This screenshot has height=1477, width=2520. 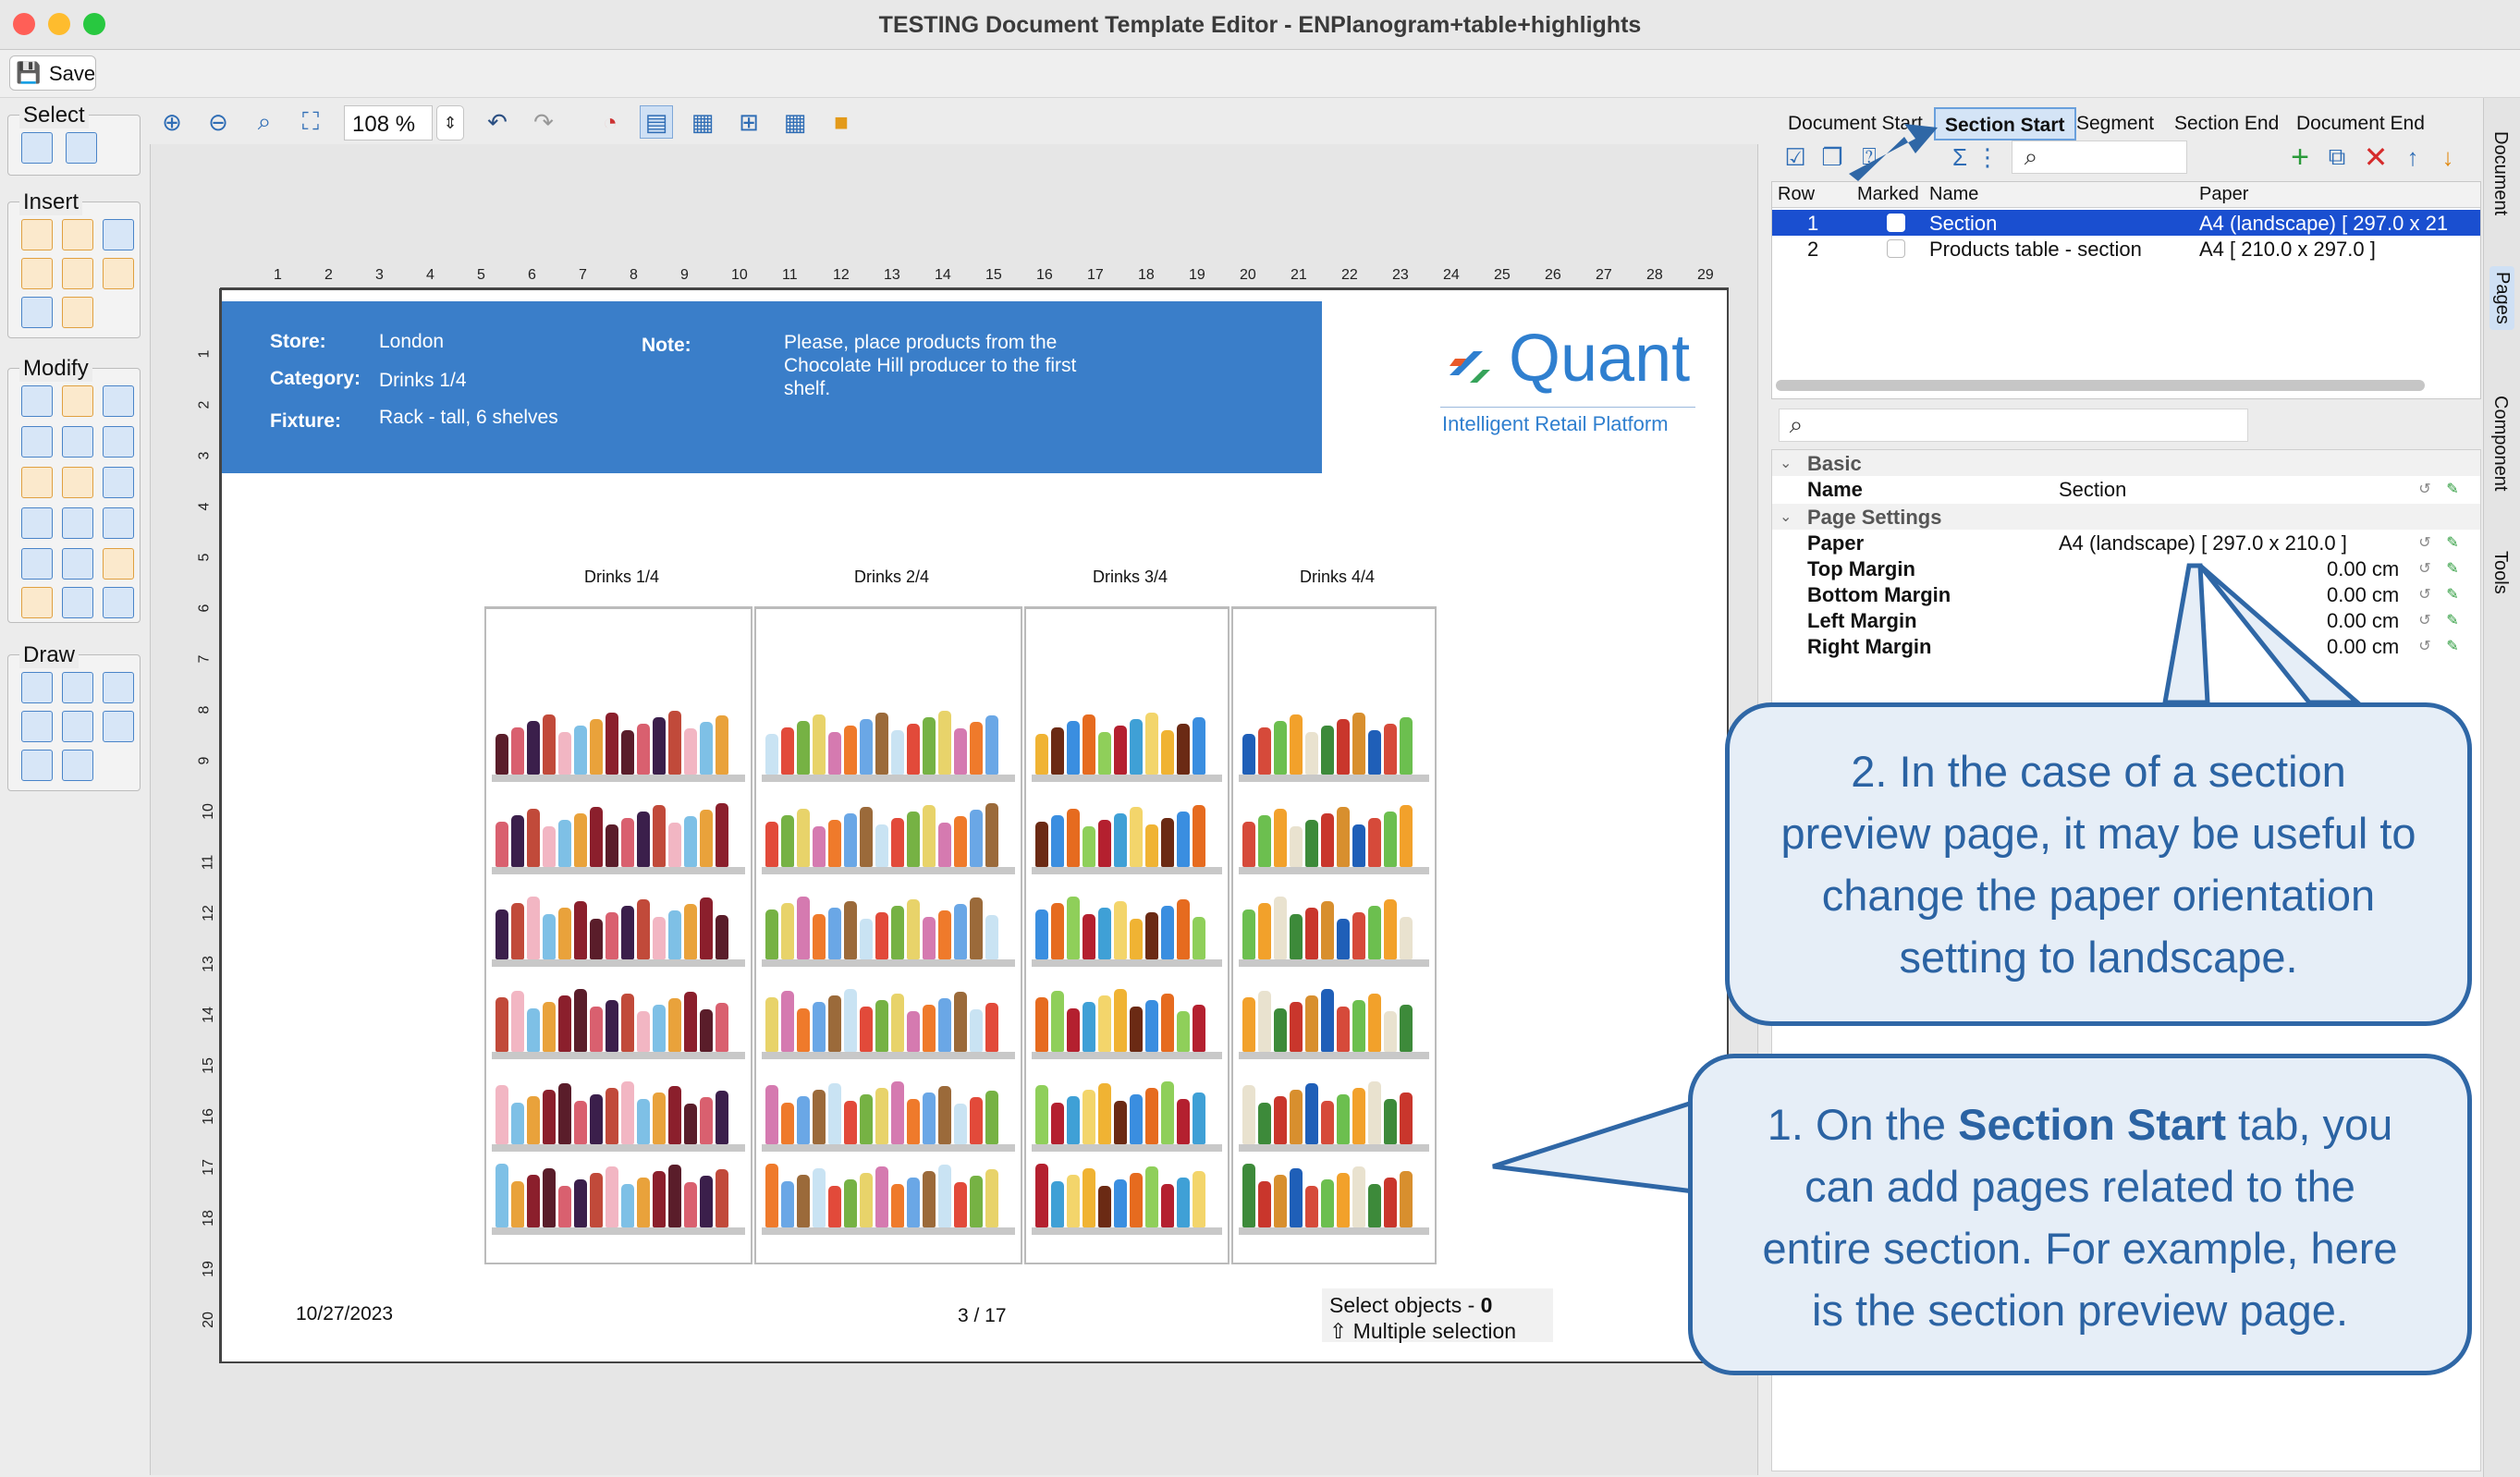 I want to click on arrange-icon: ⊞, so click(x=748, y=122).